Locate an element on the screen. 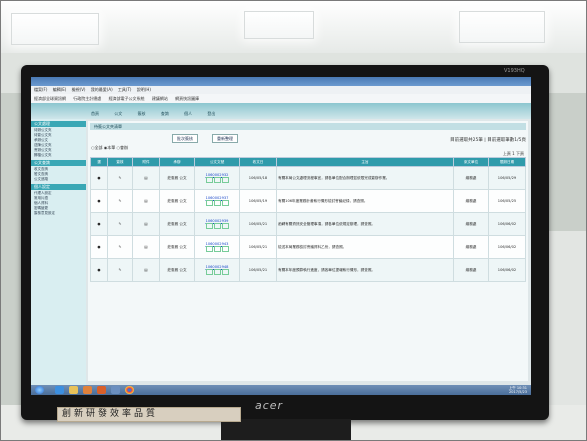  taskbar-clock: 上午 10:31 2017/5/23 is located at coordinates (518, 390).